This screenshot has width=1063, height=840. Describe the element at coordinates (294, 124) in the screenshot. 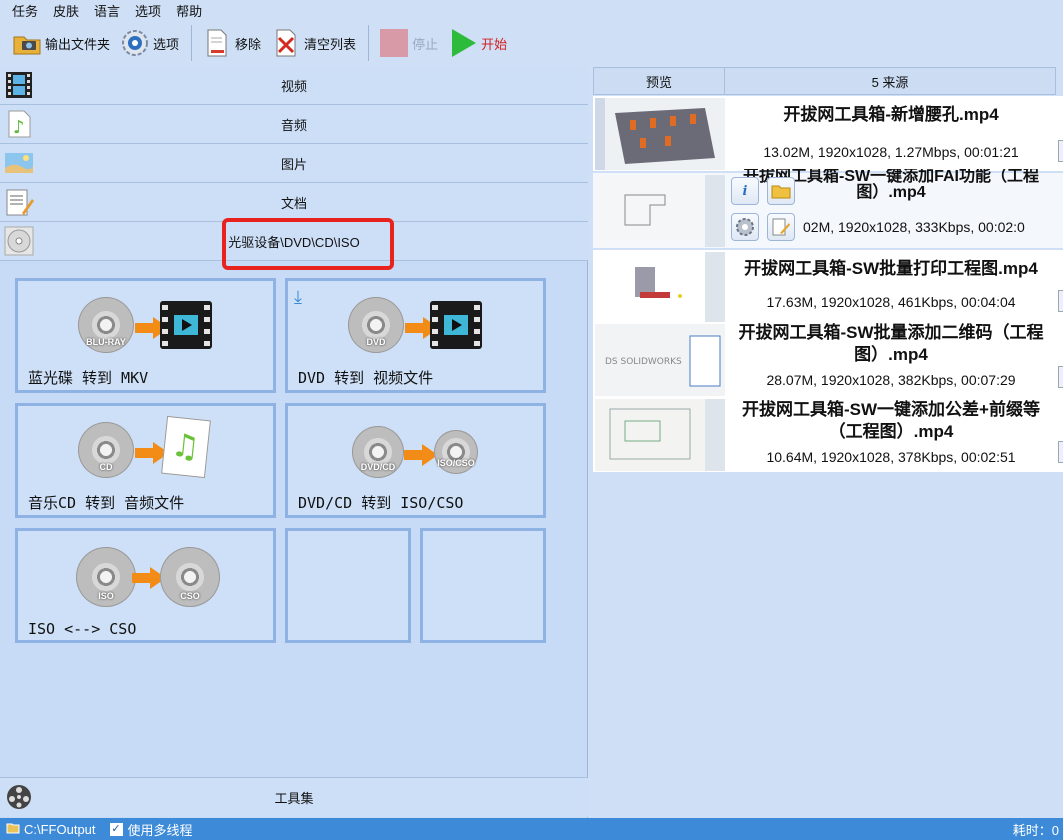

I see `category-audio: ♪ 音频` at that location.